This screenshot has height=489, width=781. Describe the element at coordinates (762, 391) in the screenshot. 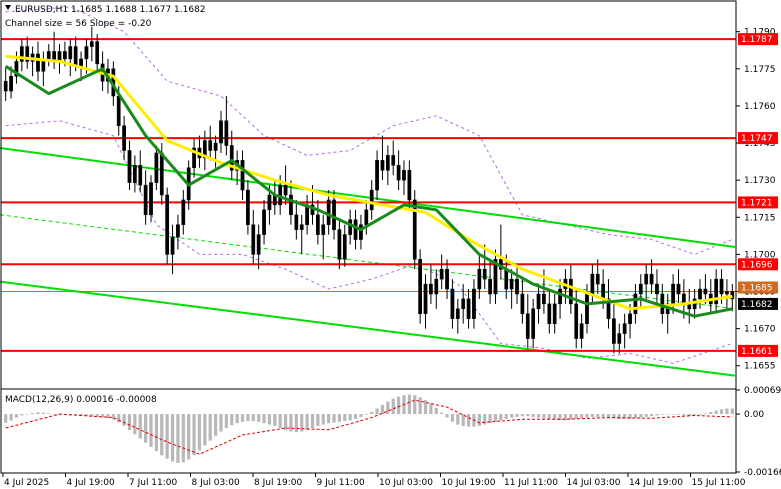

I see `macd-tick-label: 0.00069` at that location.